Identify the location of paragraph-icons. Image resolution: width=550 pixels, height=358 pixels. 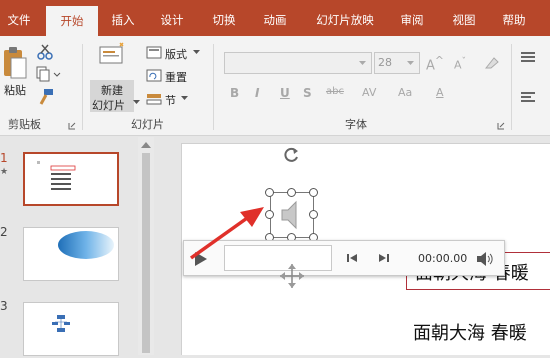
(533, 80).